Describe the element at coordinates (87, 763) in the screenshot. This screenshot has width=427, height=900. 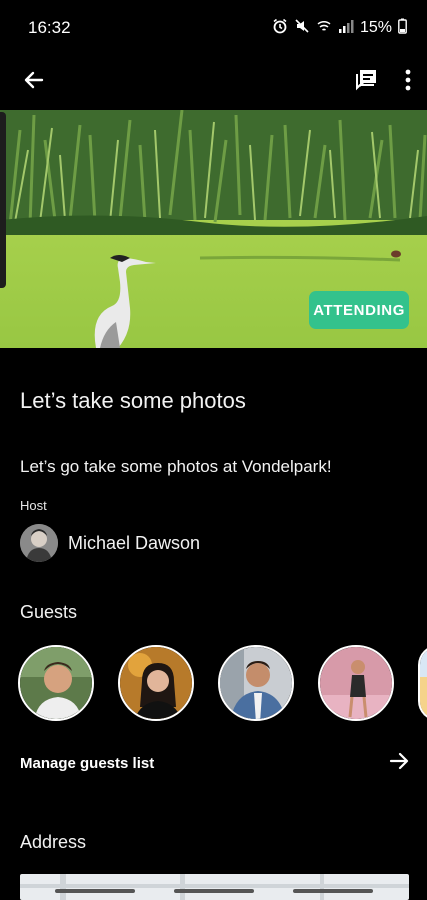
I see `manage-guests-label: Manage guests list` at that location.